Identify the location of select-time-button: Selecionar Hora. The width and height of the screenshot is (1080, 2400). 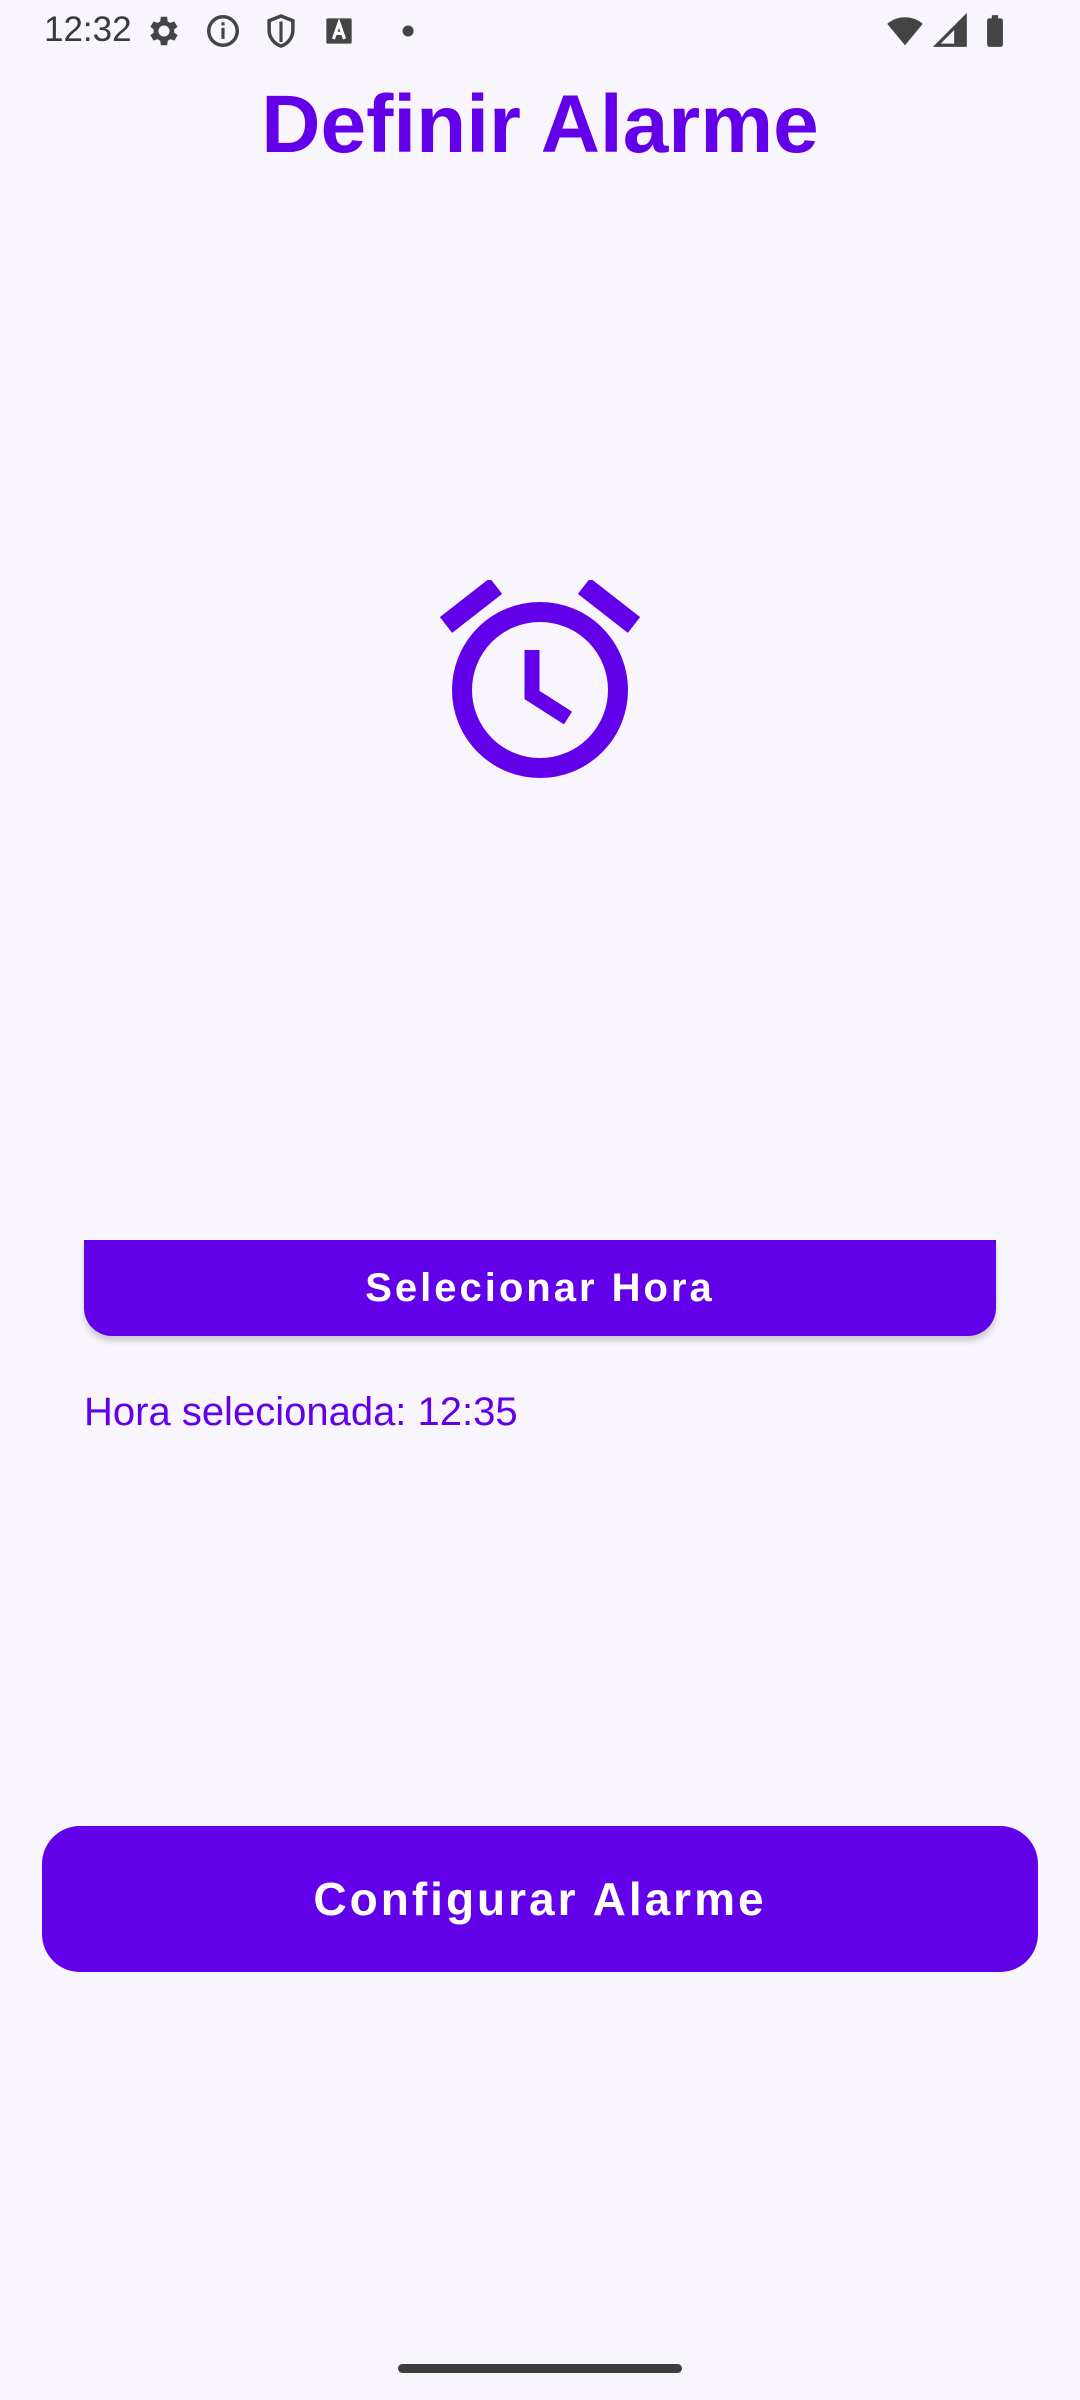
(540, 1288).